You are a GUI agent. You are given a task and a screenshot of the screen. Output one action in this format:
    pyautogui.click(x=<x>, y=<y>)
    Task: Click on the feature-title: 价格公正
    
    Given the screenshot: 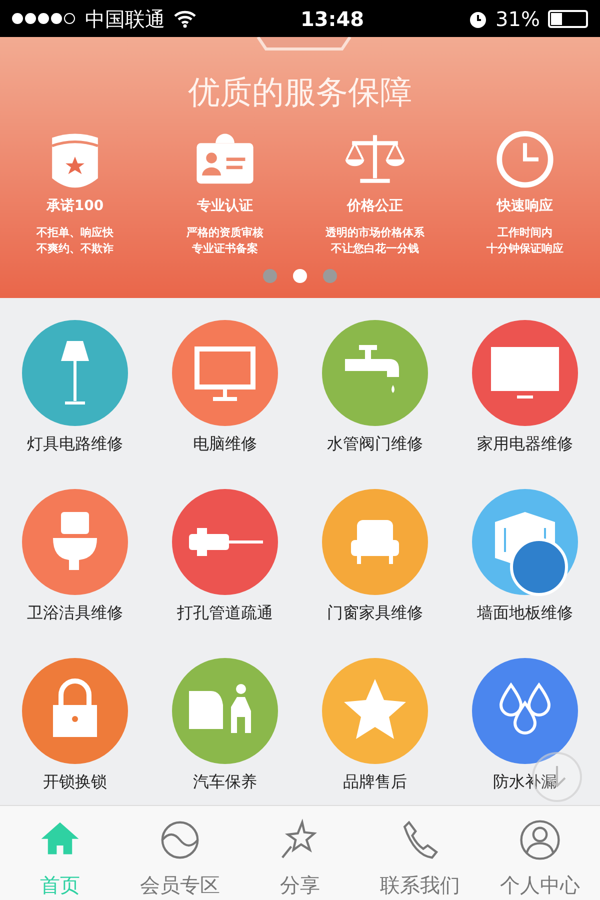 What is the action you would take?
    pyautogui.click(x=375, y=206)
    